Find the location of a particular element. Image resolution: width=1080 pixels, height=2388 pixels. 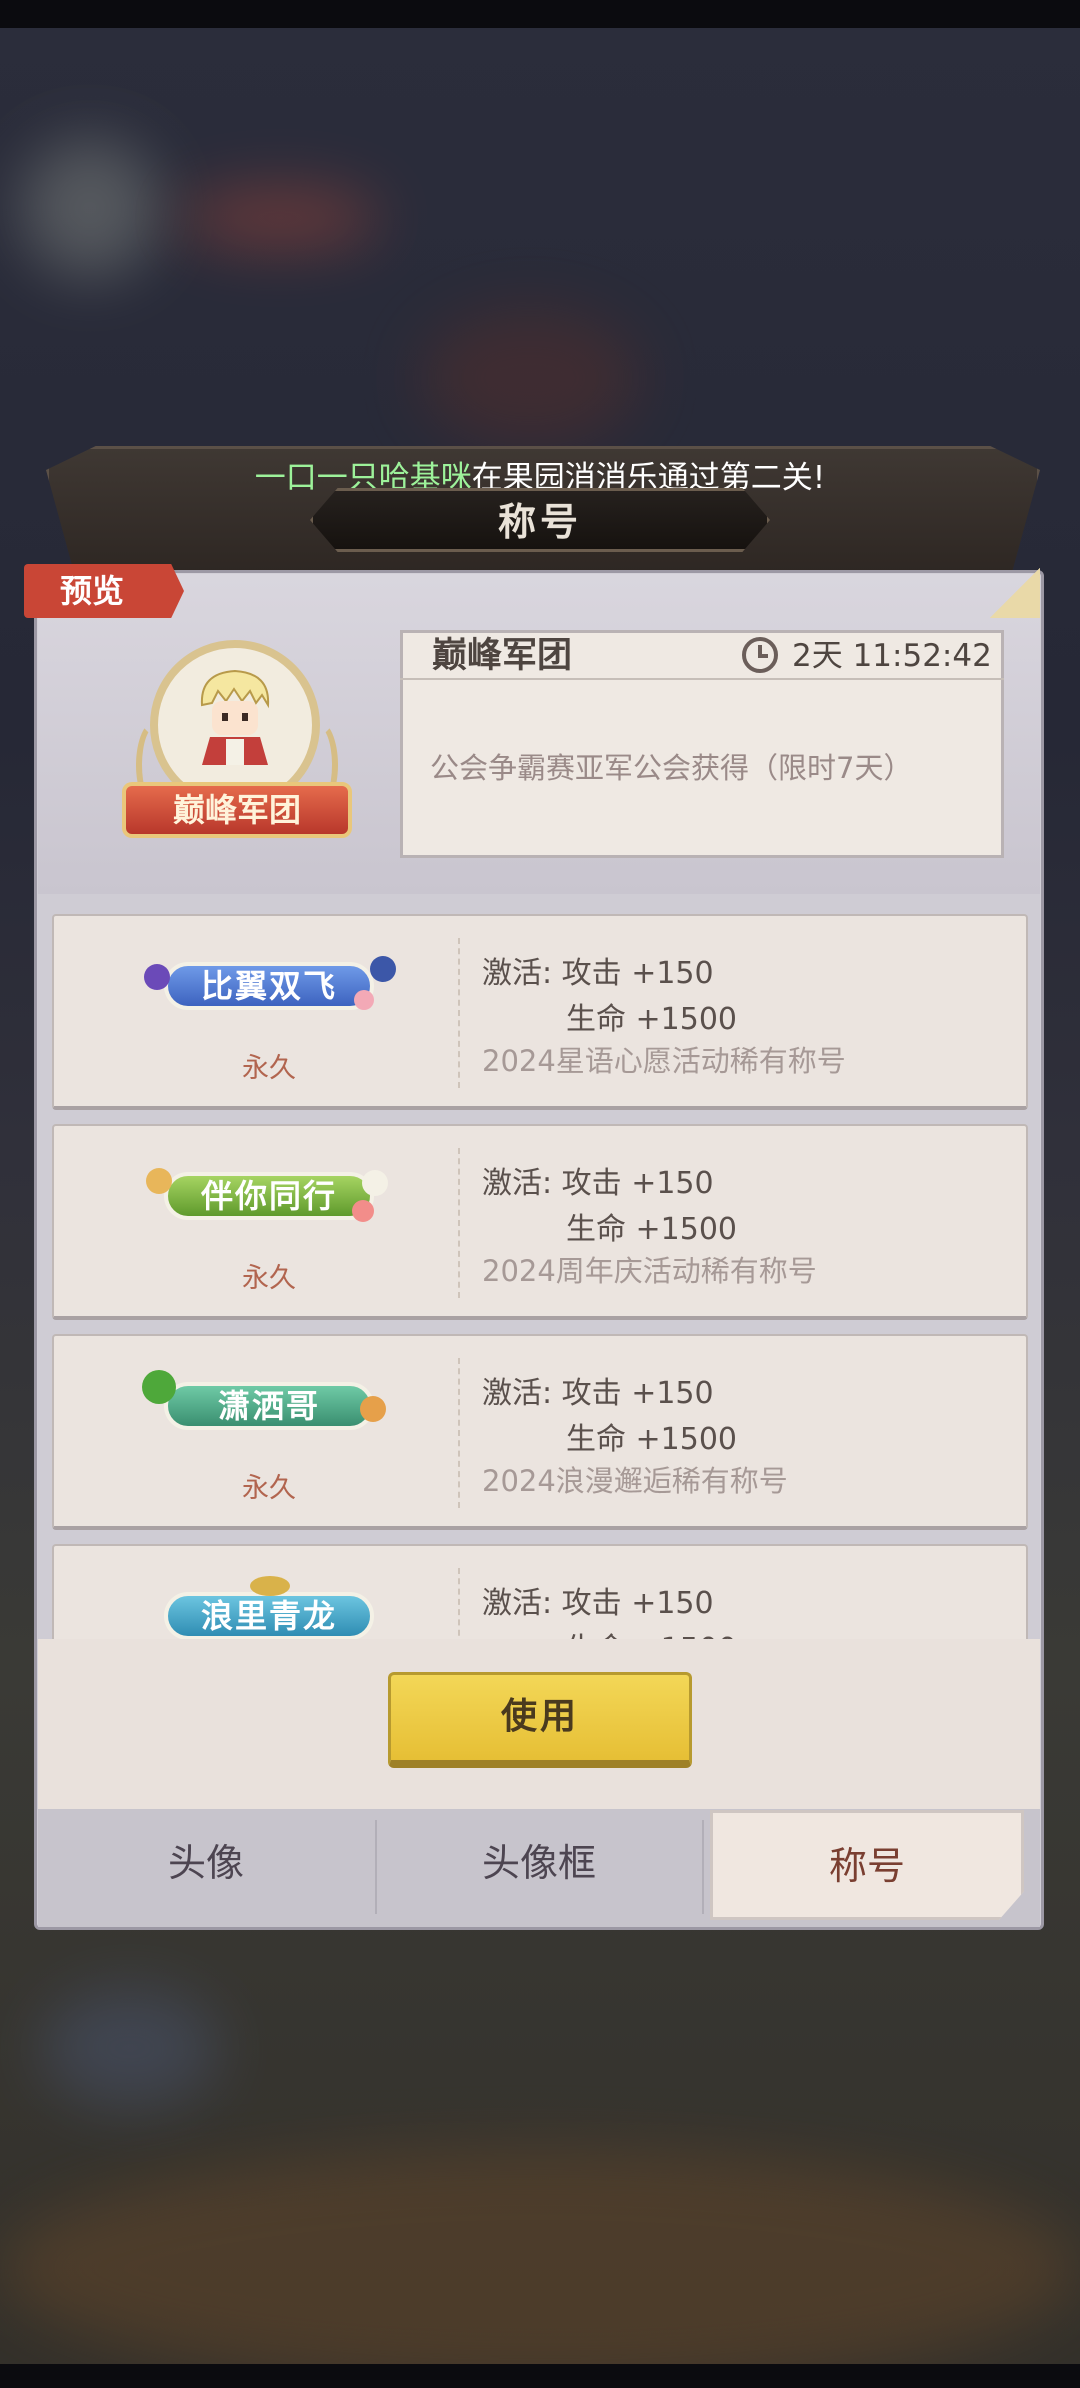

corner-ornament is located at coordinates (1015, 593).